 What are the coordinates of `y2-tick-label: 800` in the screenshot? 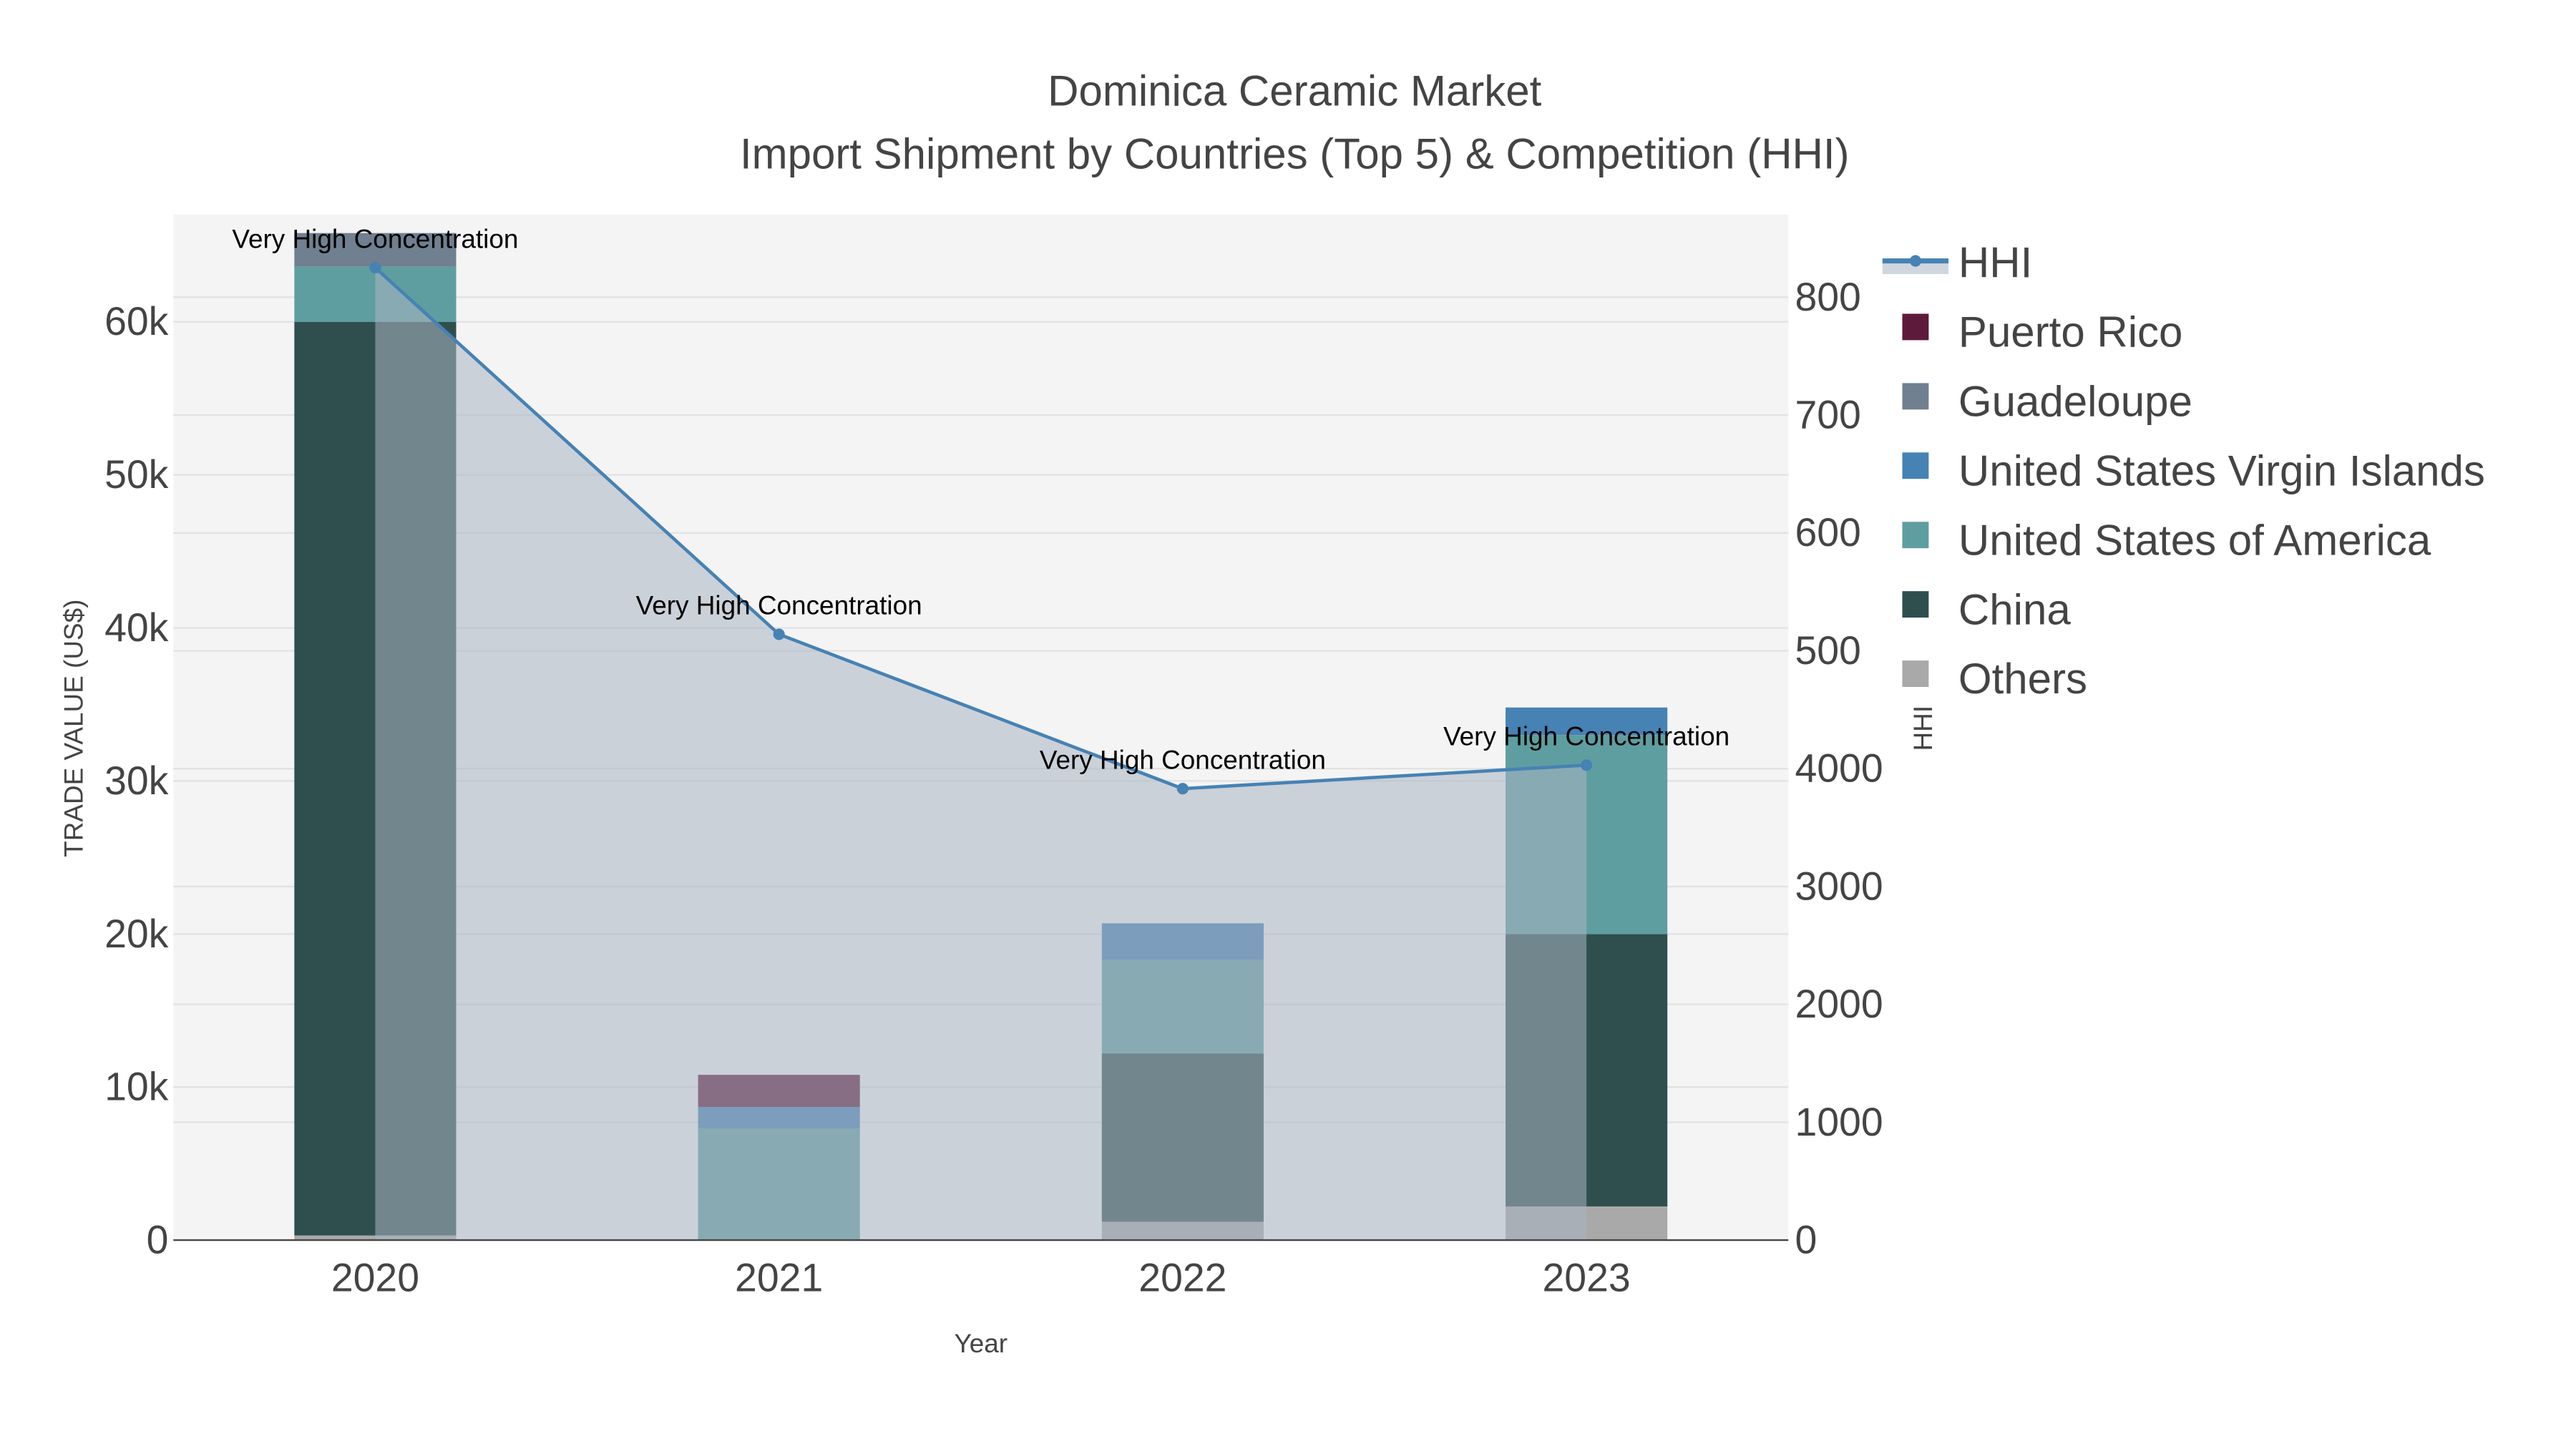 It's located at (1827, 297).